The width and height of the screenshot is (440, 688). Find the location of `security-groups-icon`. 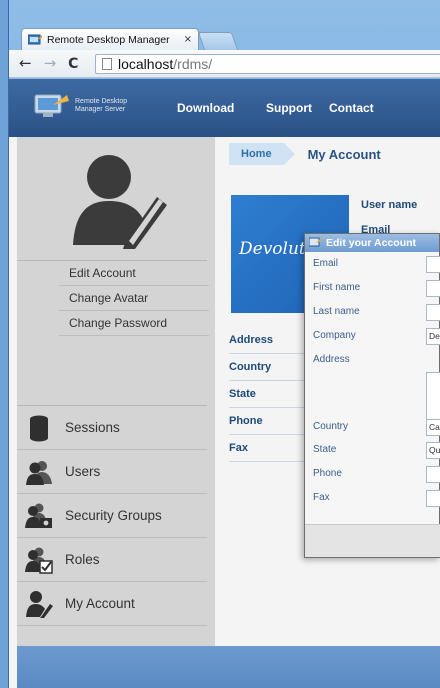

security-groups-icon is located at coordinates (38, 515).